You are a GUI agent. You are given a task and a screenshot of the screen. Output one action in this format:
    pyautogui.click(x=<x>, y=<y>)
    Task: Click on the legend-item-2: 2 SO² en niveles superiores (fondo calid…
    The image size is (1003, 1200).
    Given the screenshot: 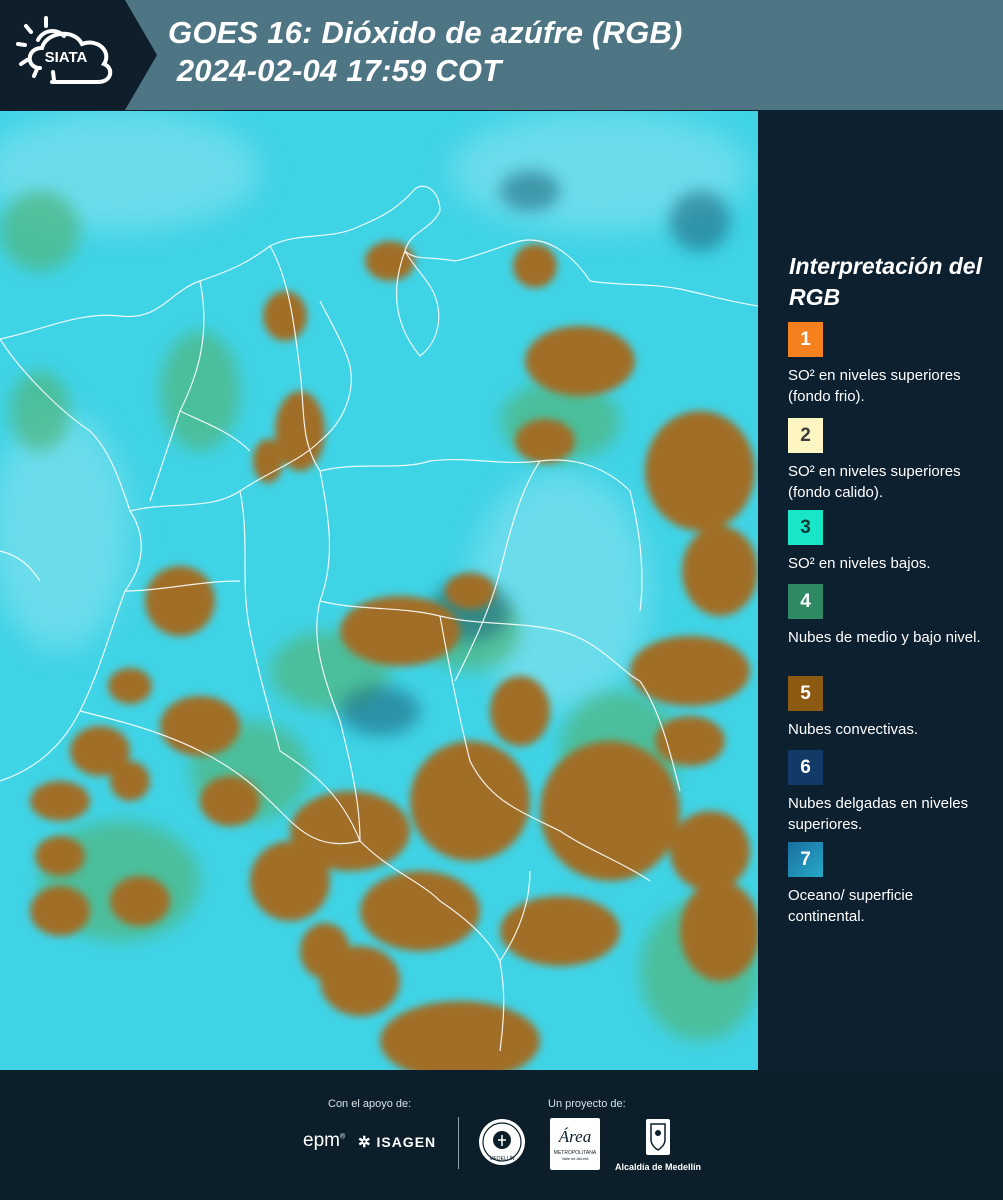 What is the action you would take?
    pyautogui.click(x=888, y=460)
    